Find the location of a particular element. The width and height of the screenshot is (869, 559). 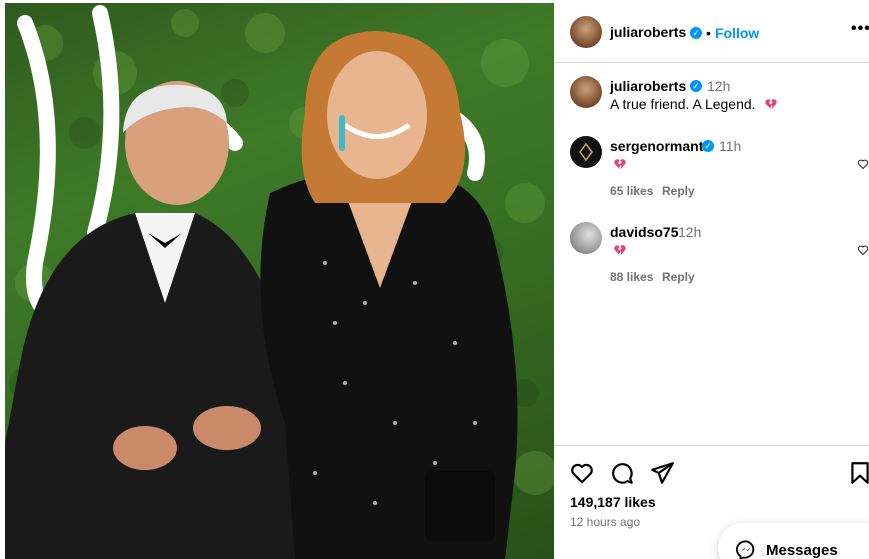

messages-label: Messages is located at coordinates (802, 550).